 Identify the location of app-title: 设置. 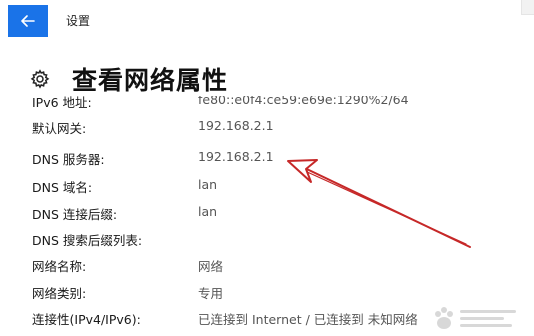
(78, 21).